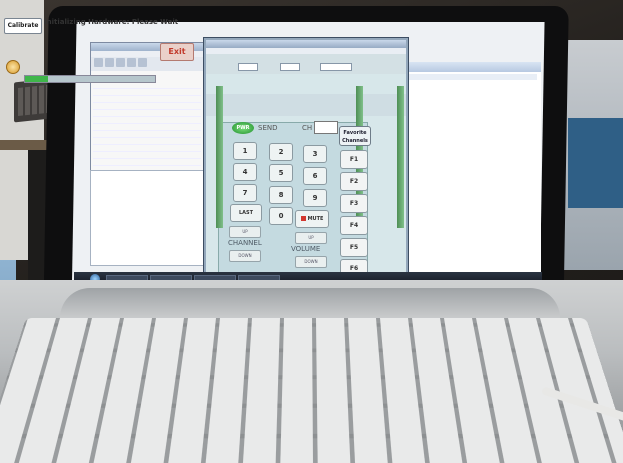 The width and height of the screenshot is (623, 463). Describe the element at coordinates (354, 181) in the screenshot. I see `function-key: F2` at that location.